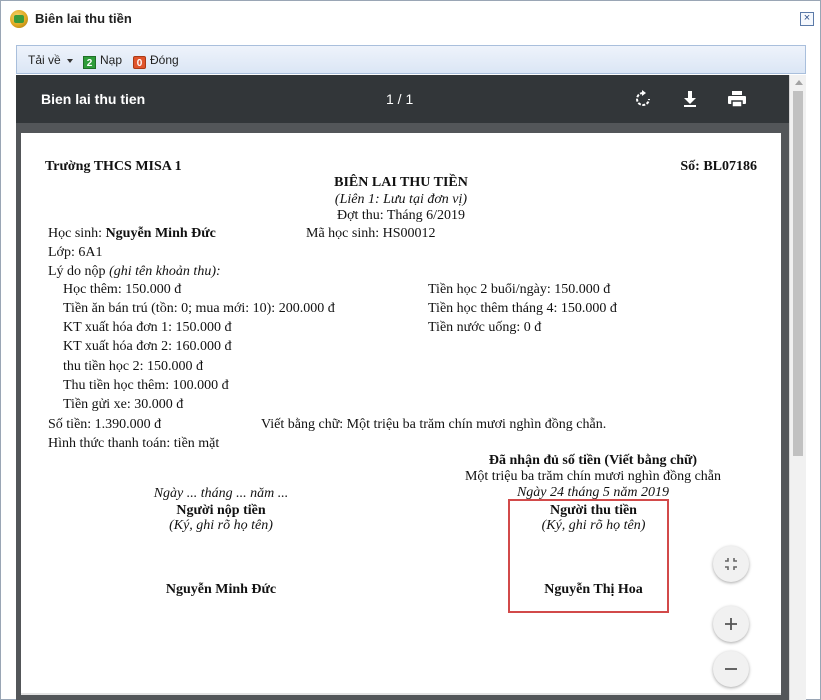 Image resolution: width=821 pixels, height=700 pixels. Describe the element at coordinates (69, 60) in the screenshot. I see `chevron-down-icon` at that location.